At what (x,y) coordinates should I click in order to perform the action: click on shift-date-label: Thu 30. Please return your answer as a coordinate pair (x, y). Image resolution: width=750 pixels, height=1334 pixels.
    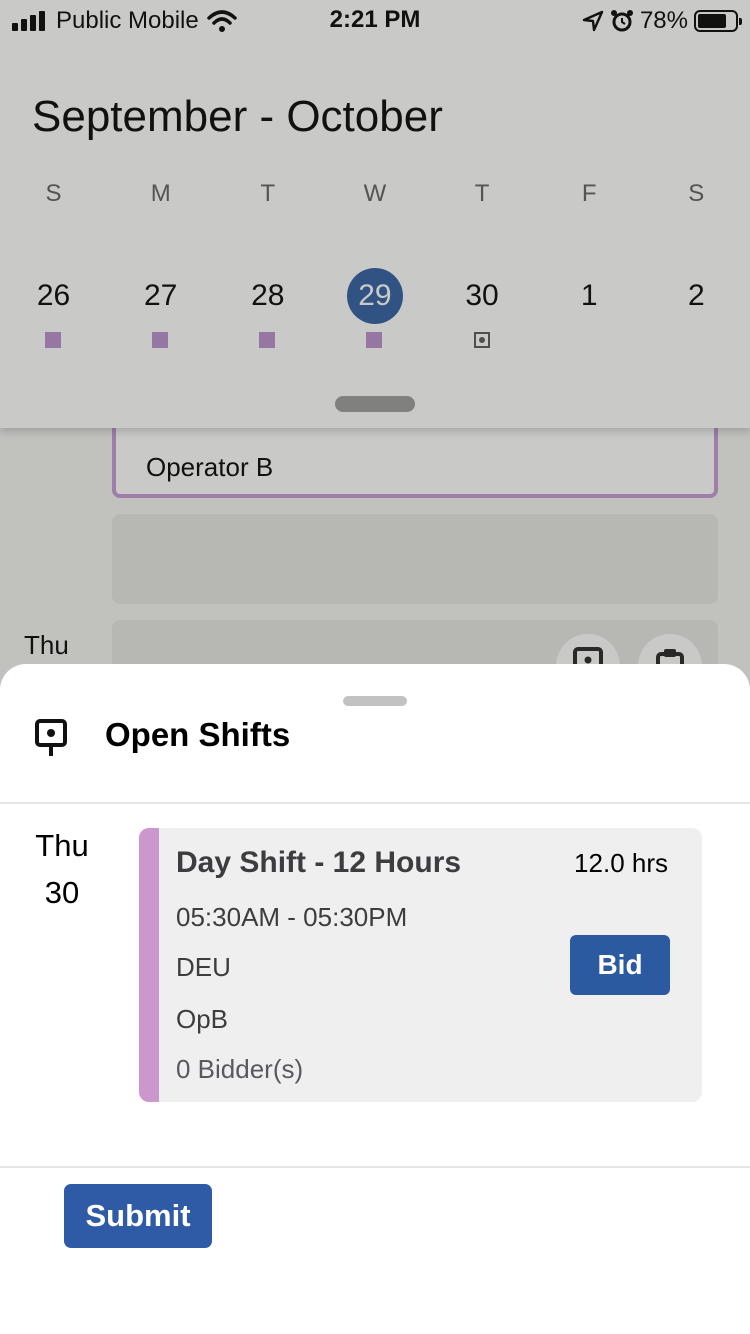
    Looking at the image, I should click on (62, 869).